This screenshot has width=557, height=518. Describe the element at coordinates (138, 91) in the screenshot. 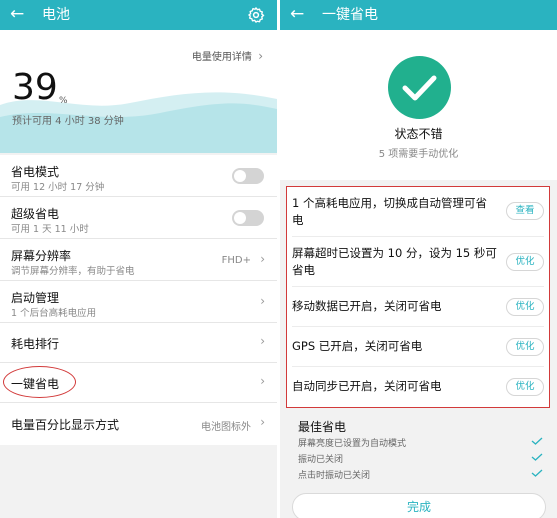

I see `battery-summary: 电量使用详情 › 39 % 预计可用 4 小时 38 分钟` at that location.